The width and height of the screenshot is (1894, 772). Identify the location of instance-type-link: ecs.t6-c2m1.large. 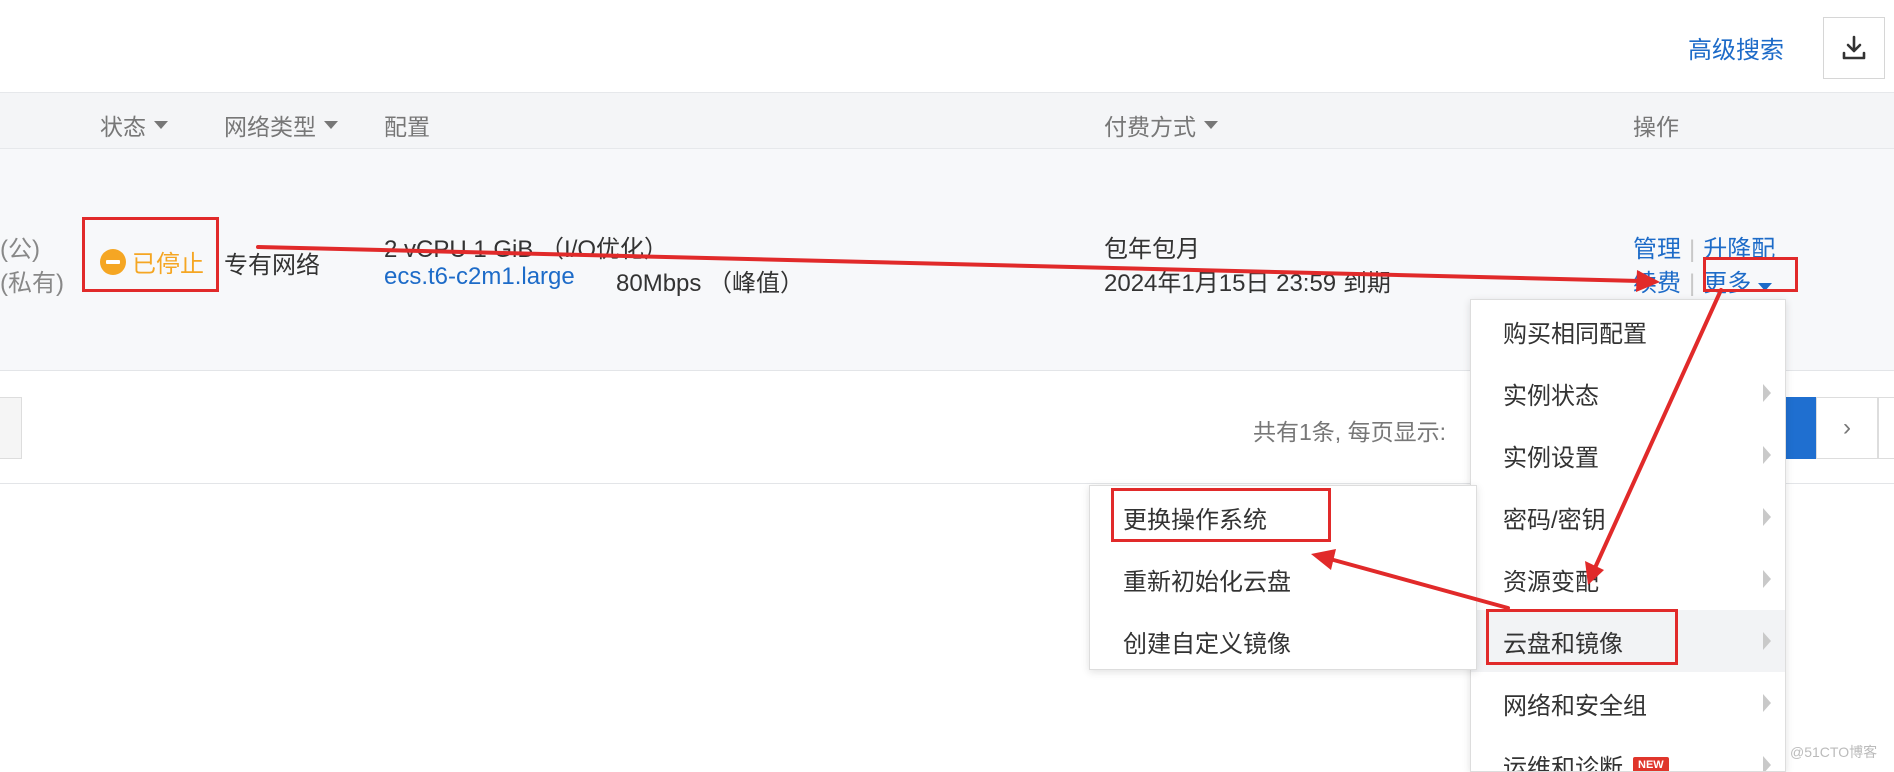
(479, 277).